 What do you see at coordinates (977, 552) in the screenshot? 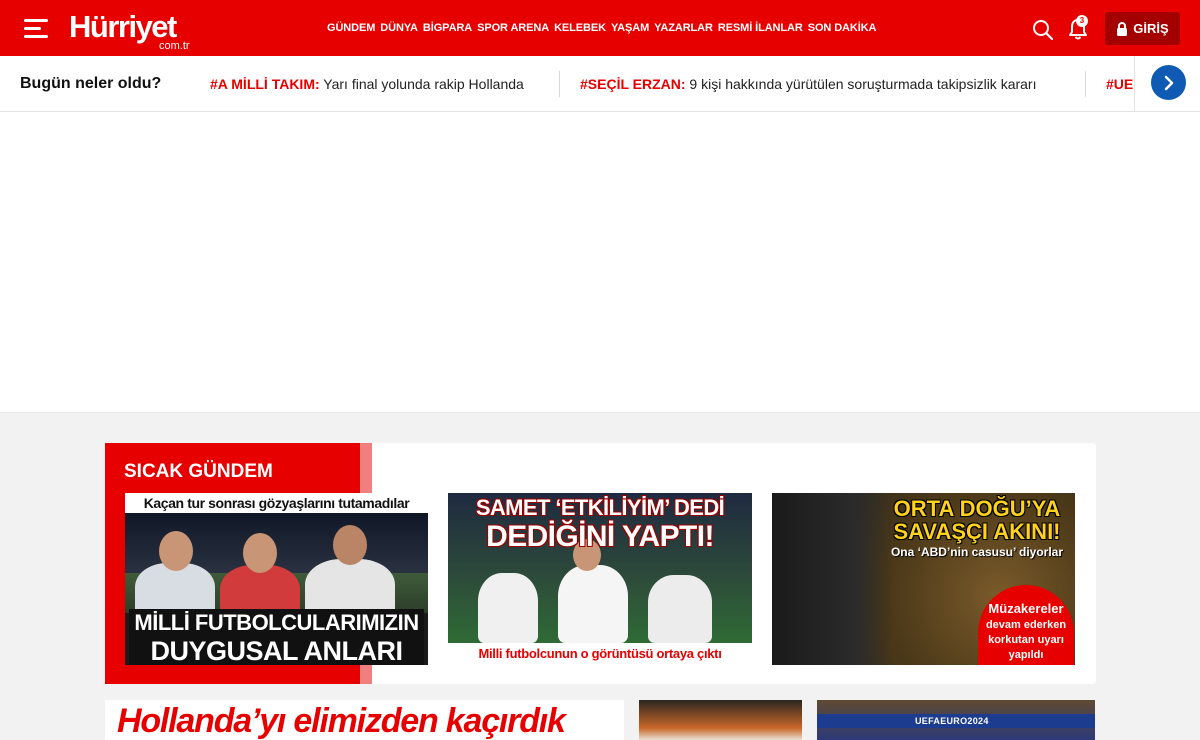
I see `card-subline: Ona ‘ABD’nin casusu’ diyorlar` at bounding box center [977, 552].